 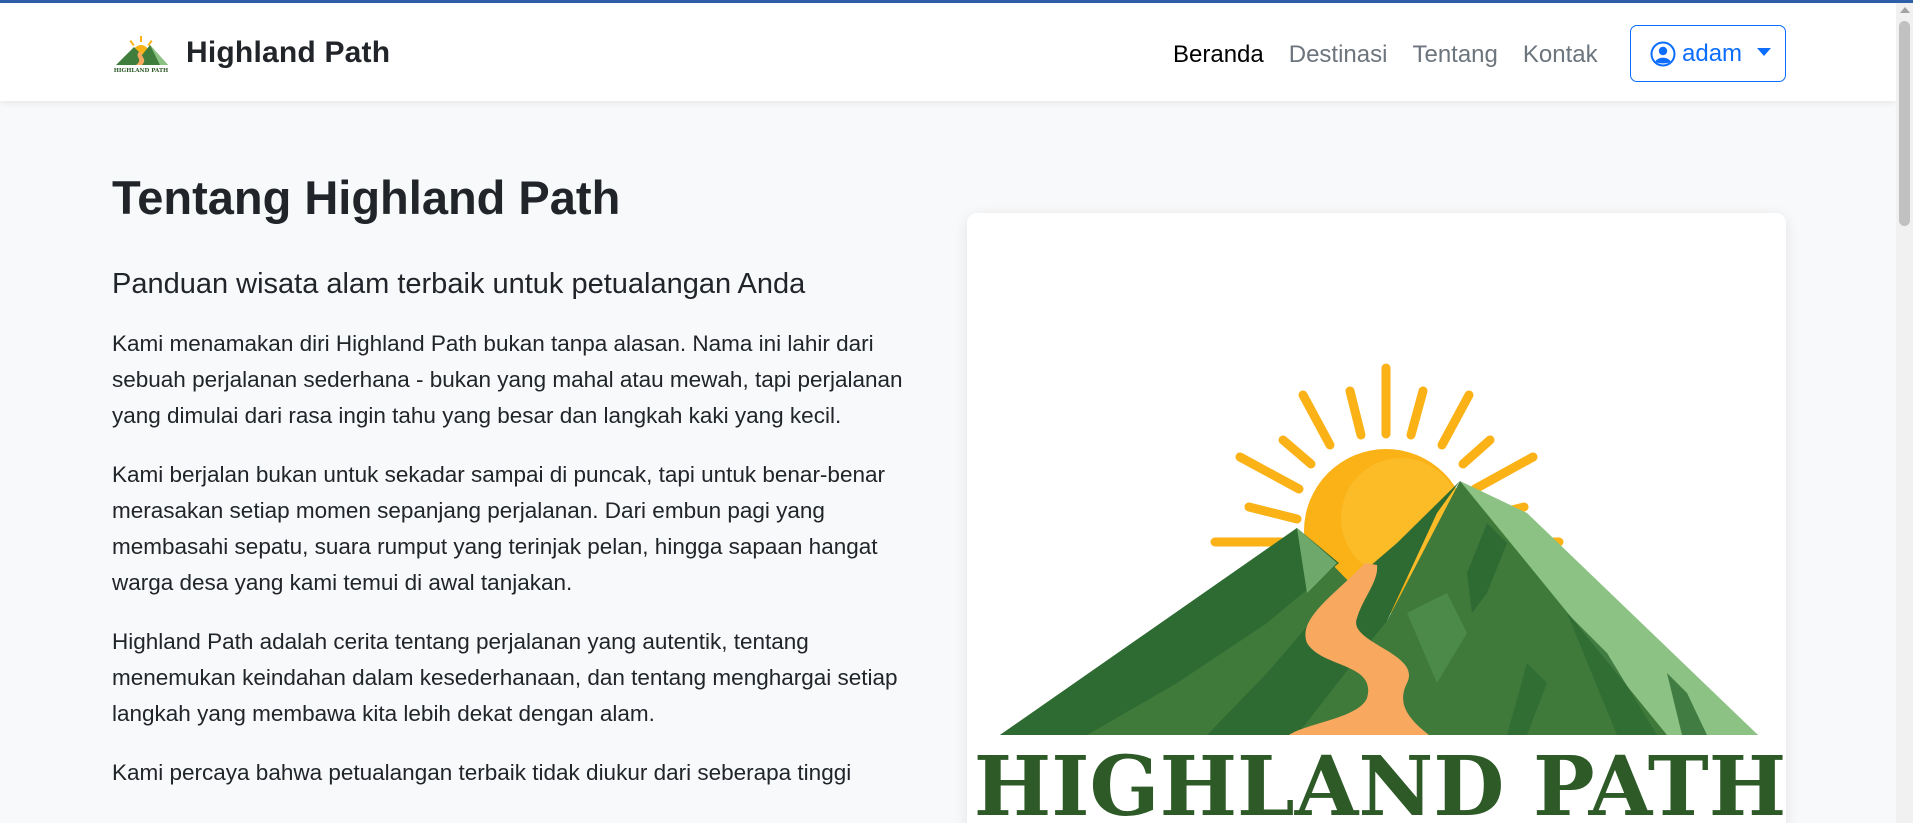 I want to click on logo-wordmark: HIGHLAND PATH, so click(x=1380, y=781).